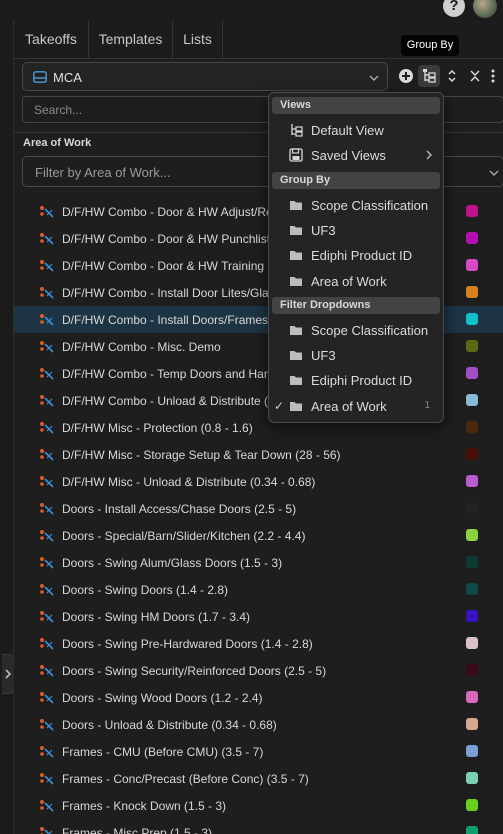  Describe the element at coordinates (429, 155) in the screenshot. I see `chevron-right-icon` at that location.